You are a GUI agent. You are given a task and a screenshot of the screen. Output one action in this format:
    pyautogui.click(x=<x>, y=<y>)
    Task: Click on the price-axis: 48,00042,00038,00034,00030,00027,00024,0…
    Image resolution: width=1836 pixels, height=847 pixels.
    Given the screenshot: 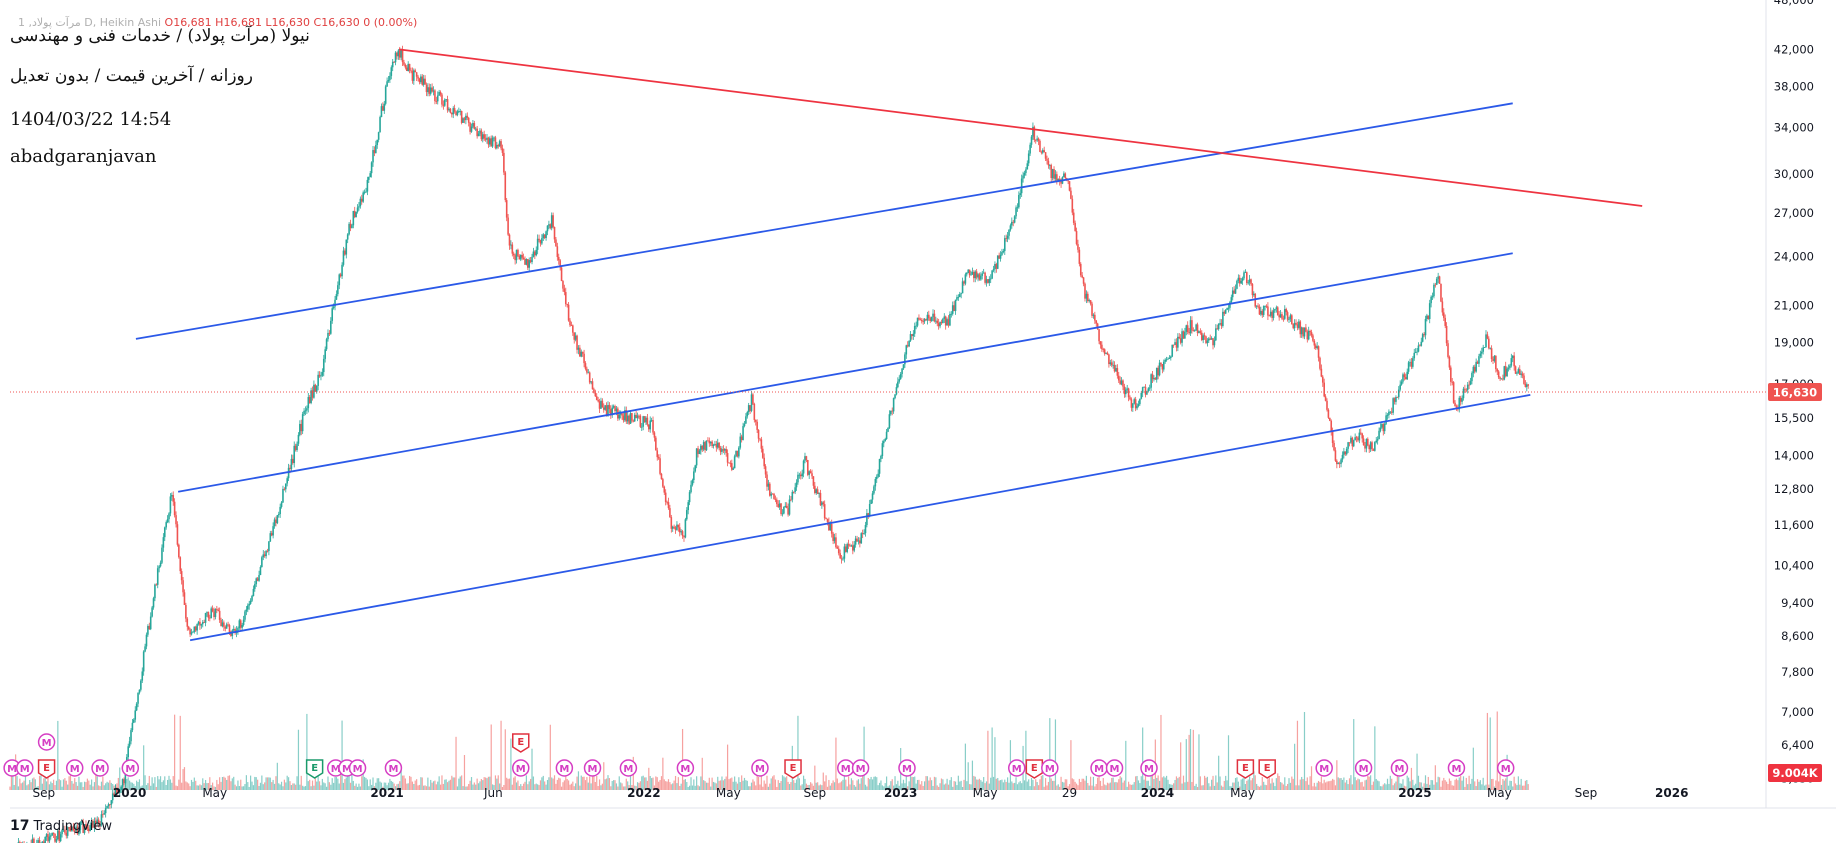 What is the action you would take?
    pyautogui.click(x=1795, y=392)
    